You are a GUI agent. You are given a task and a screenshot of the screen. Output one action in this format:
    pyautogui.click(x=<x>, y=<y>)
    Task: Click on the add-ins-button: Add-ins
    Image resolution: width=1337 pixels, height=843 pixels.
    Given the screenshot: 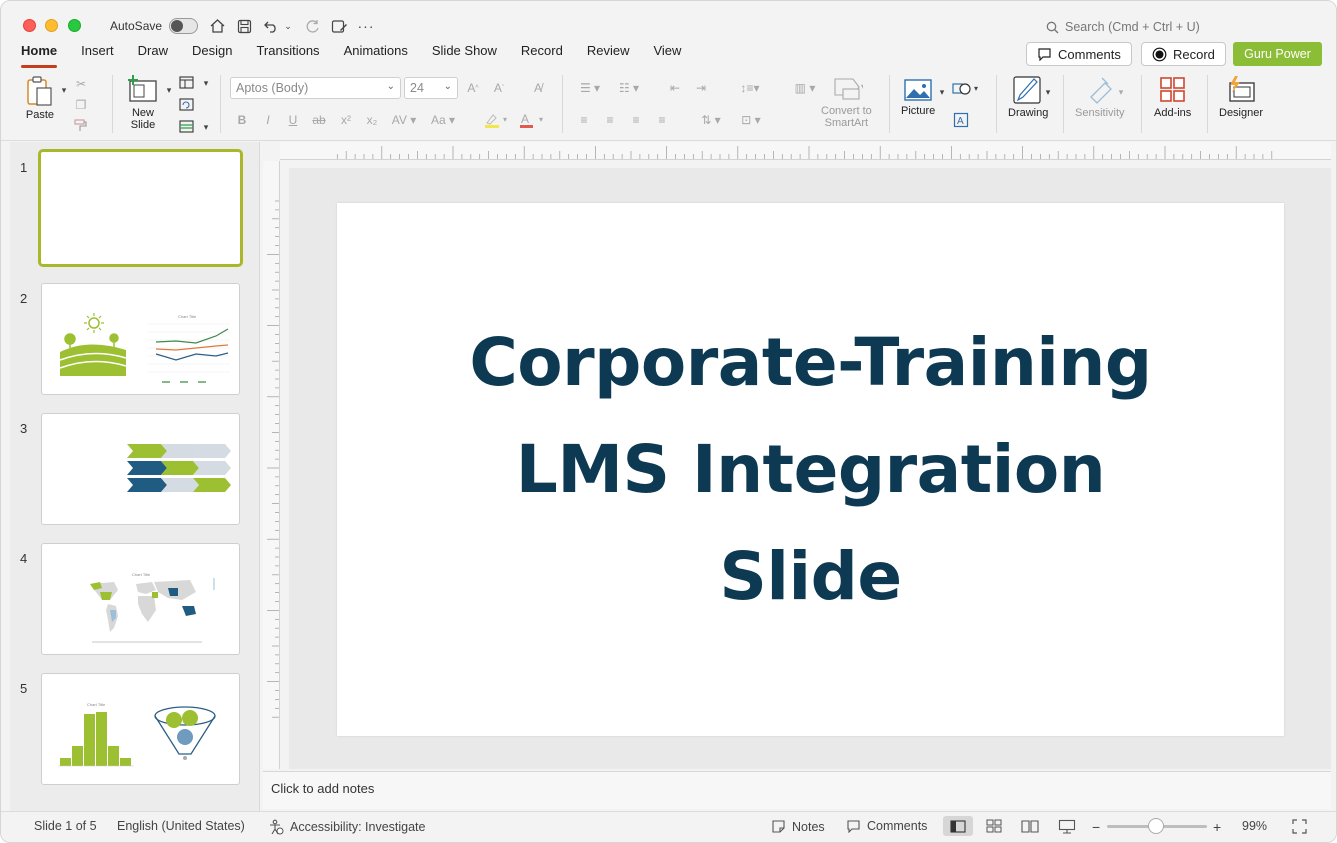 What is the action you would take?
    pyautogui.click(x=1172, y=97)
    